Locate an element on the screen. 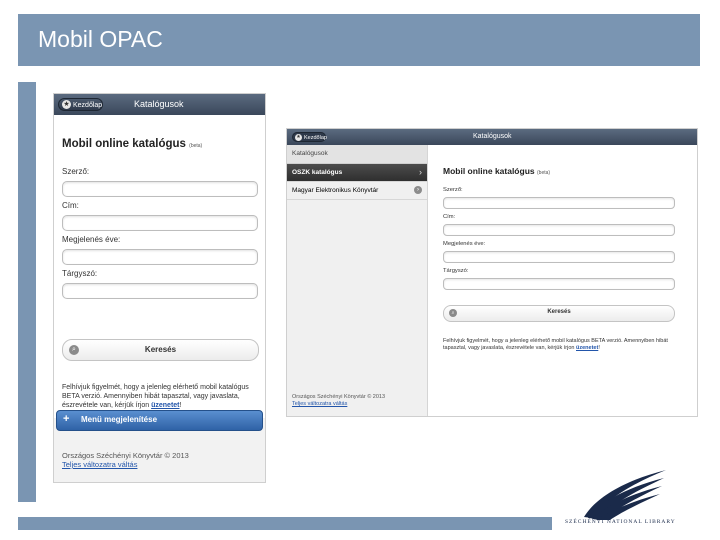 This screenshot has height=540, width=720. tablet-page-heading: Mobil online katalógus (beta) is located at coordinates (496, 171).